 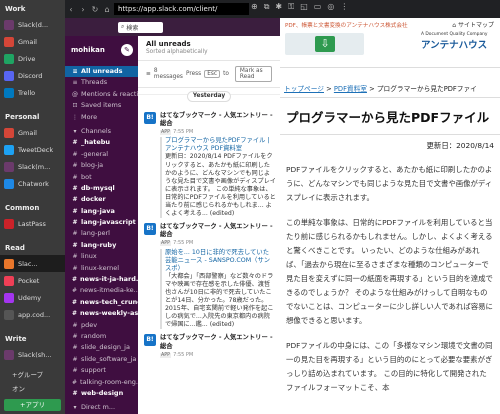 I want to click on preview-link: プログラマーから見たPDFファイル | アンテナハウス PDF資料室, so click(x=220, y=145).